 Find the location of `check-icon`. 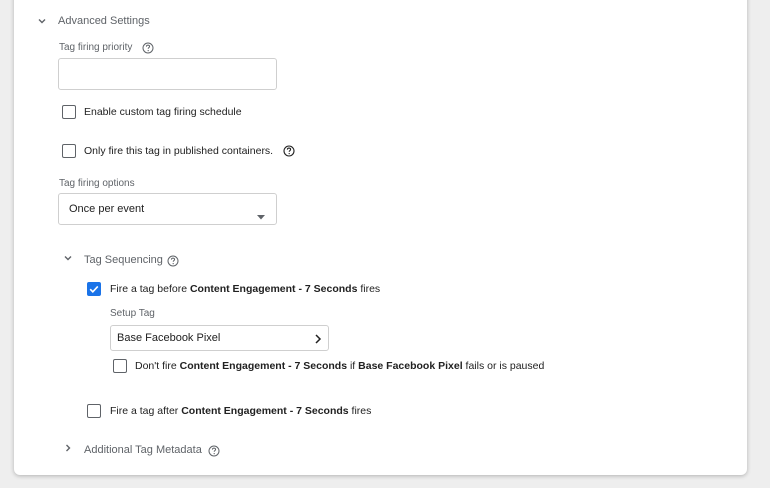

check-icon is located at coordinates (94, 289).